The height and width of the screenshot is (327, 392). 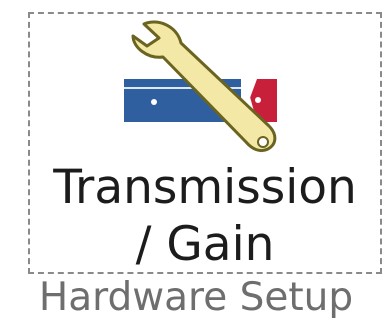 I want to click on group-label: Hardware Setup, so click(x=196, y=297).